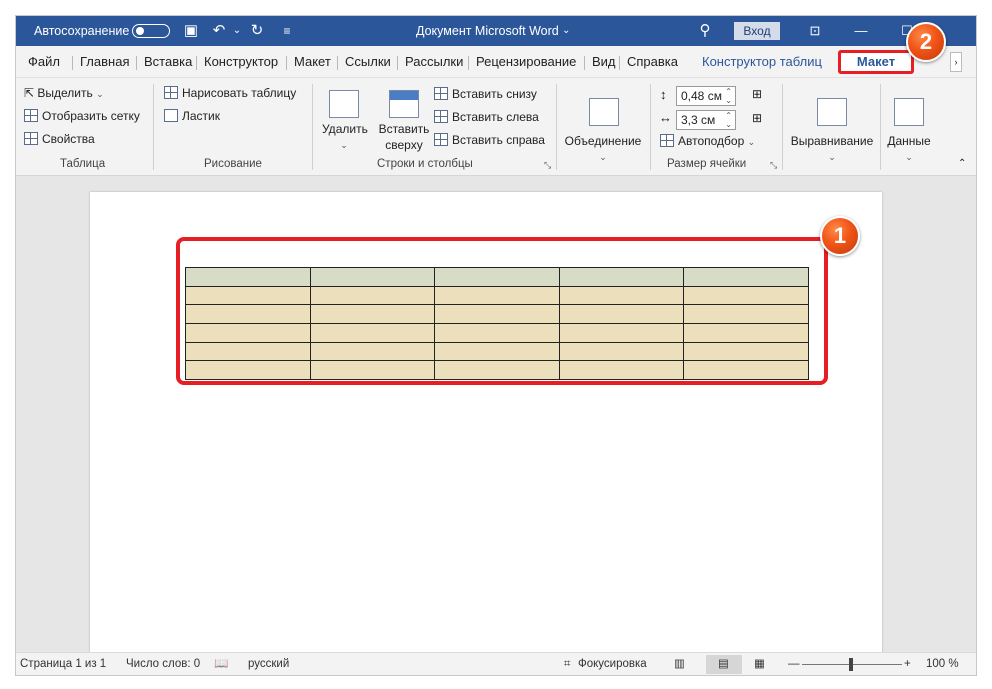 The image size is (992, 689). Describe the element at coordinates (441, 116) in the screenshot. I see `insert-left-icon` at that location.